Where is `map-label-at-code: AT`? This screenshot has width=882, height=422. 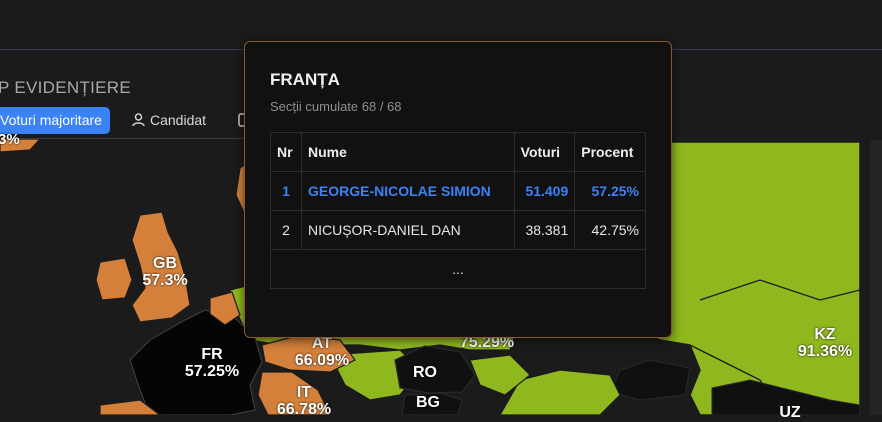 map-label-at-code: AT is located at coordinates (322, 343).